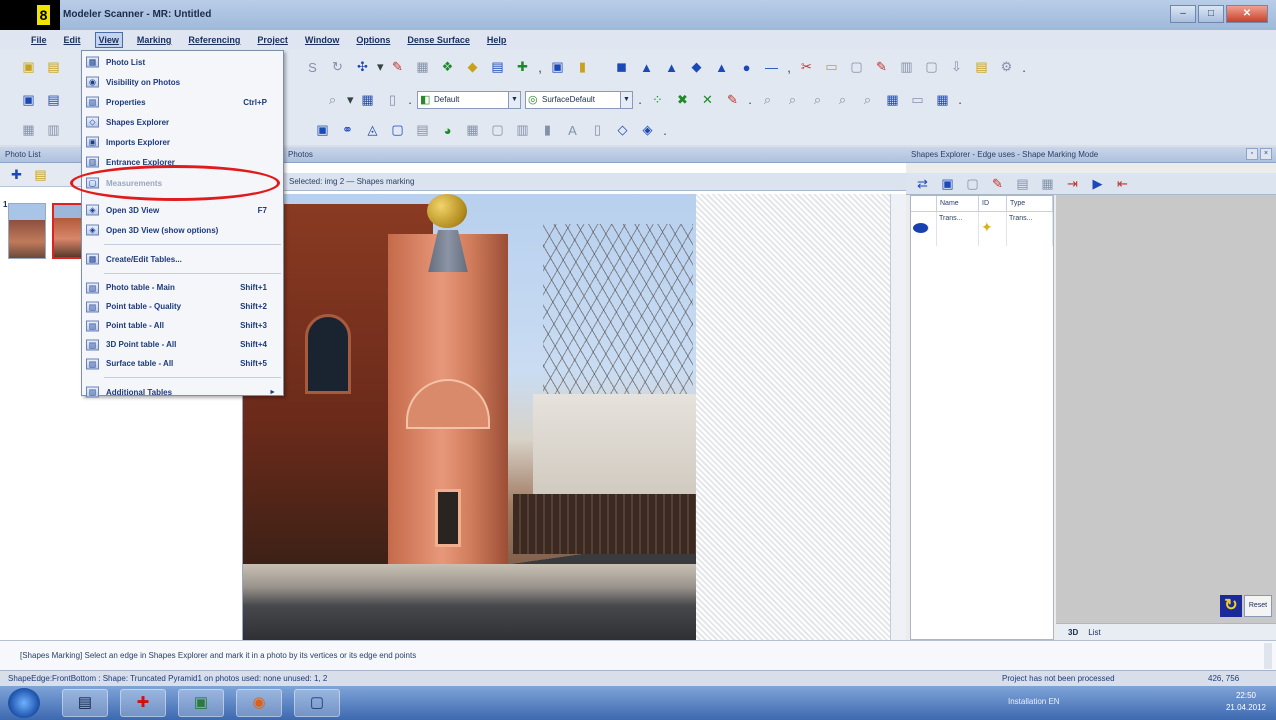  What do you see at coordinates (1073, 632) in the screenshot?
I see `tab-3d: 3D` at bounding box center [1073, 632].